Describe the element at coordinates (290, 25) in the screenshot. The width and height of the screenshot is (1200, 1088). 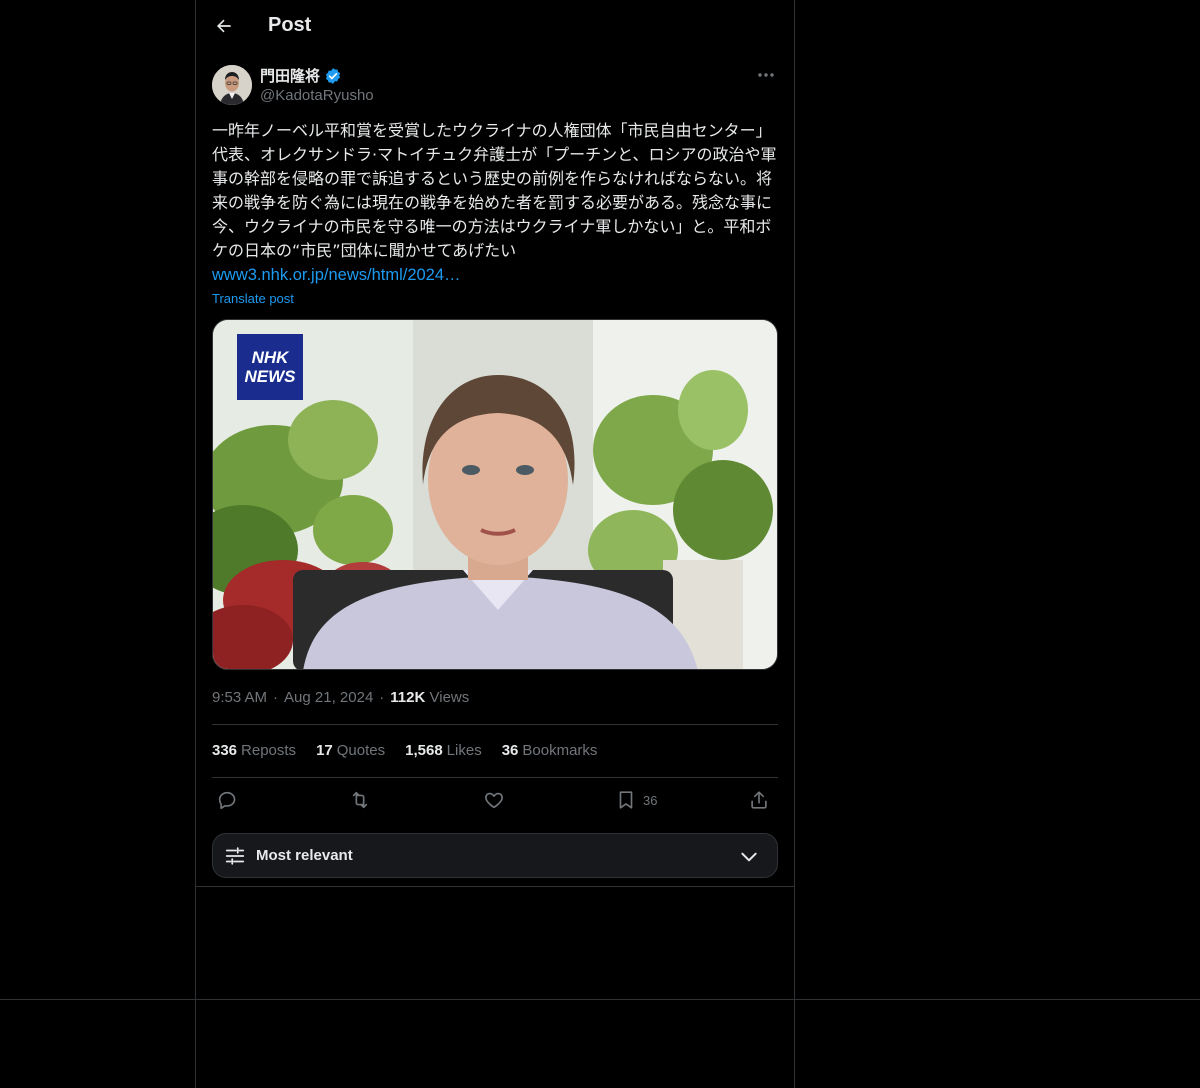
I see `page-title: Post` at that location.